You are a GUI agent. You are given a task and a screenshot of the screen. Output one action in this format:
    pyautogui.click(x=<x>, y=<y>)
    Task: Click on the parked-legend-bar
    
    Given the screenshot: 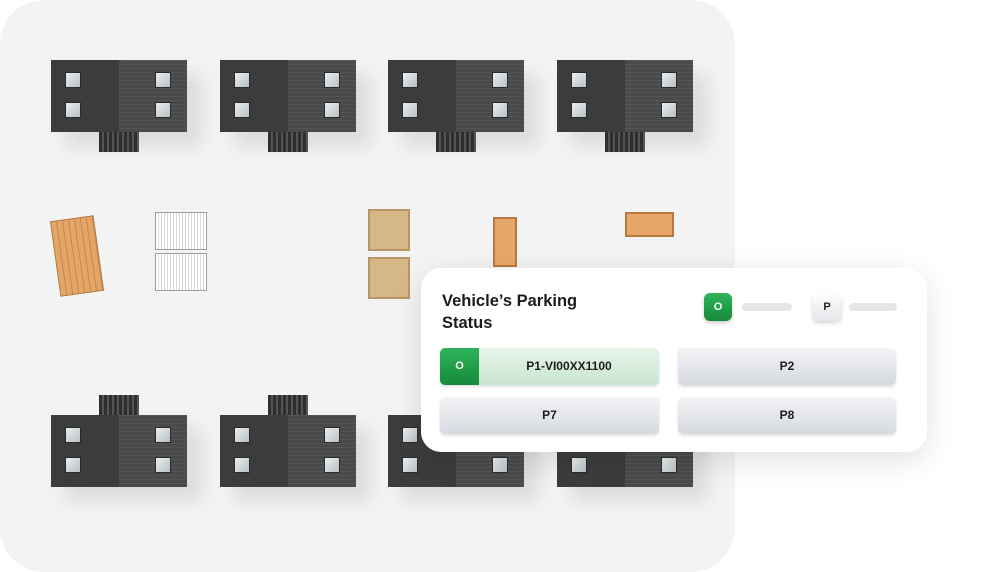 What is the action you would take?
    pyautogui.click(x=873, y=307)
    